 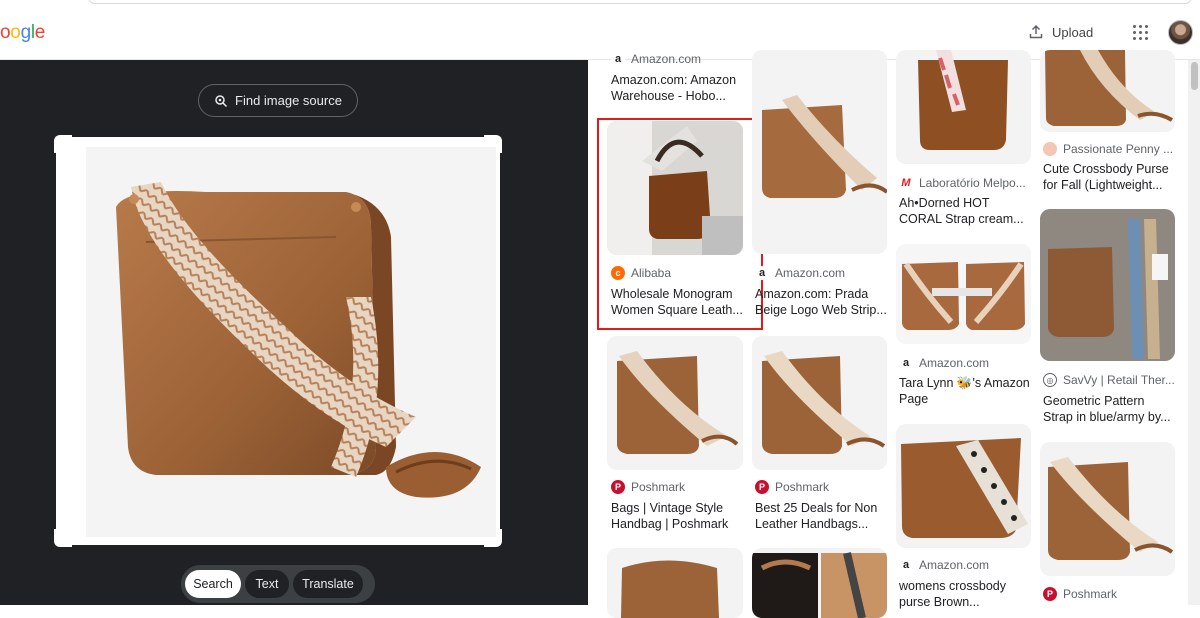 What do you see at coordinates (267, 584) in the screenshot?
I see `mode-text-tab: Text` at bounding box center [267, 584].